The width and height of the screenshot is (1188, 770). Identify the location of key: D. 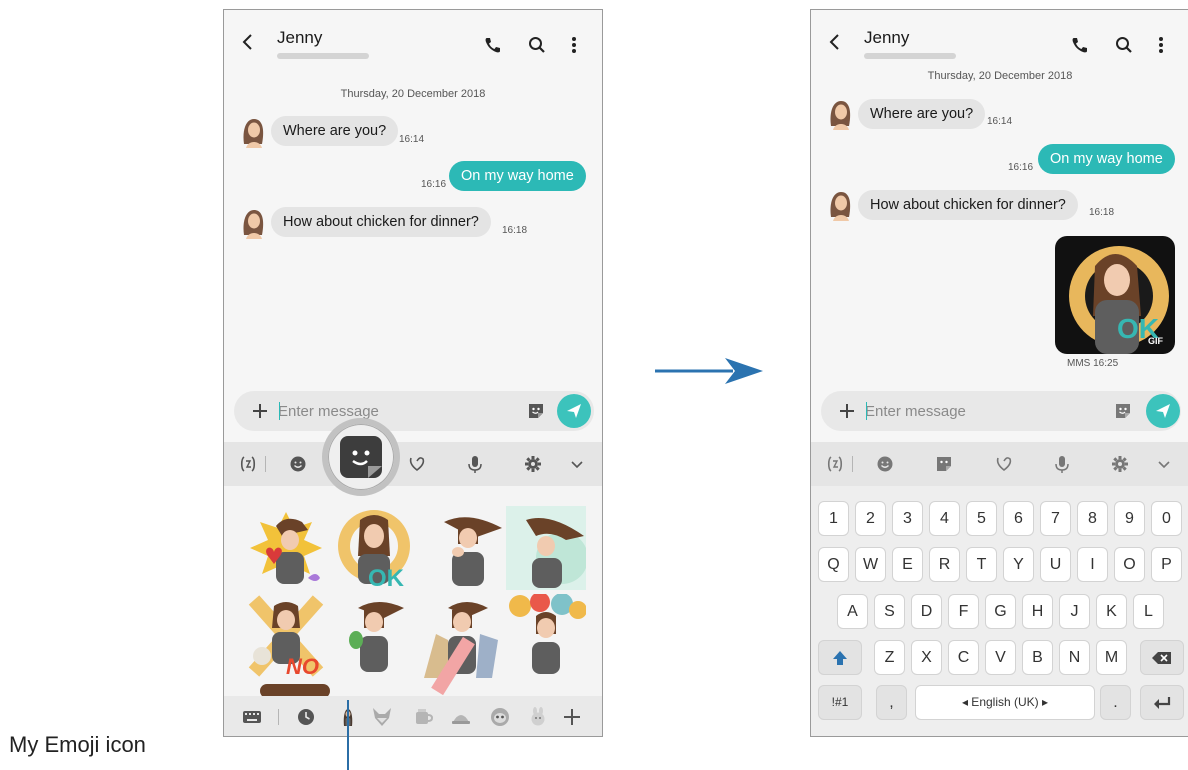
(926, 611).